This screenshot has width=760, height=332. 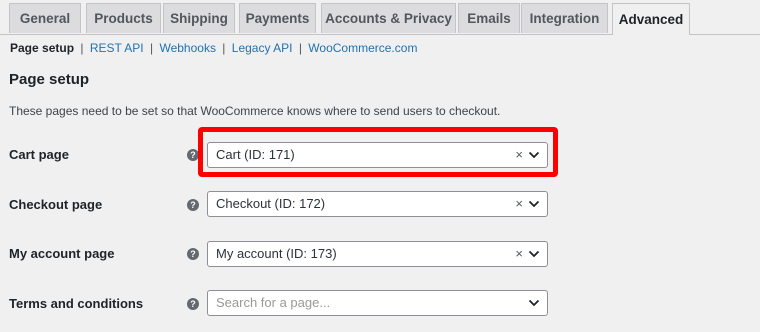 What do you see at coordinates (489, 18) in the screenshot?
I see `tab-emails: Emails` at bounding box center [489, 18].